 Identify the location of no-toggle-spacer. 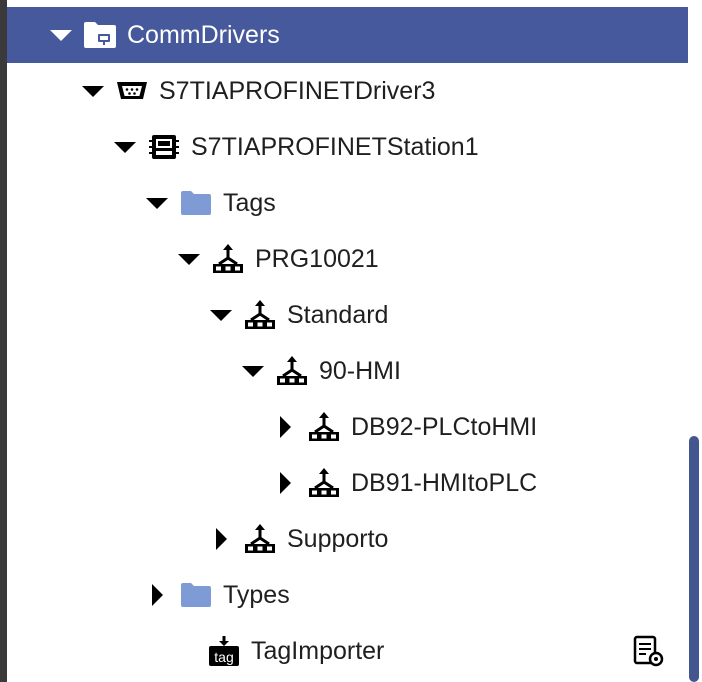
(185, 651).